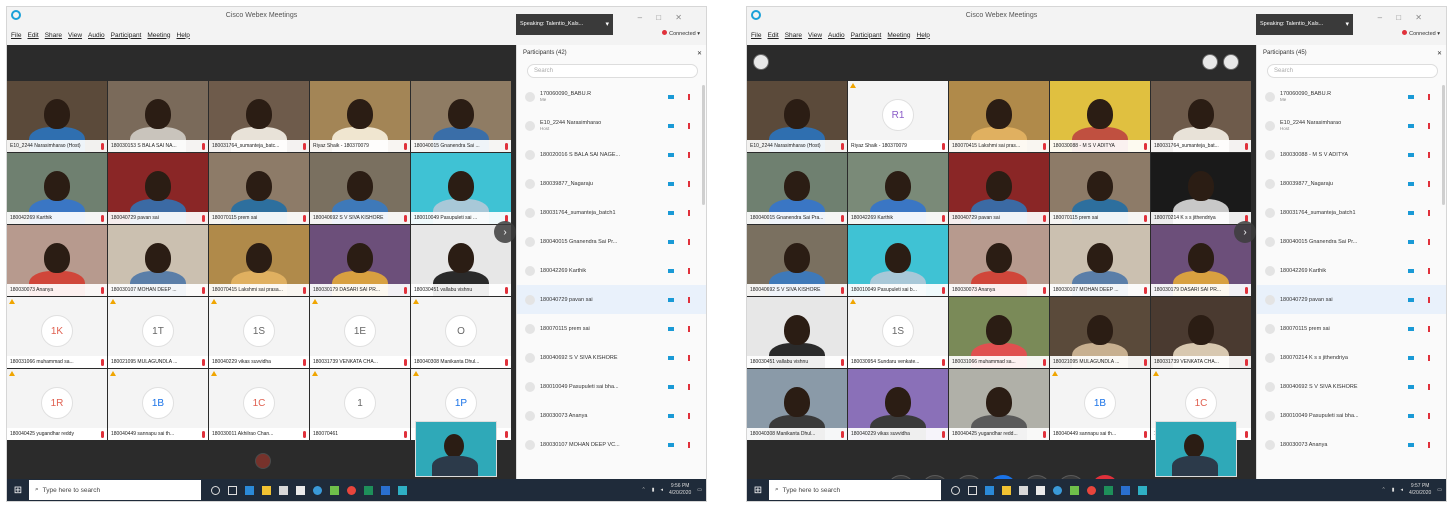 Image resolution: width=1453 pixels, height=507 pixels. What do you see at coordinates (263, 461) in the screenshot?
I see `end-call-icon` at bounding box center [263, 461].